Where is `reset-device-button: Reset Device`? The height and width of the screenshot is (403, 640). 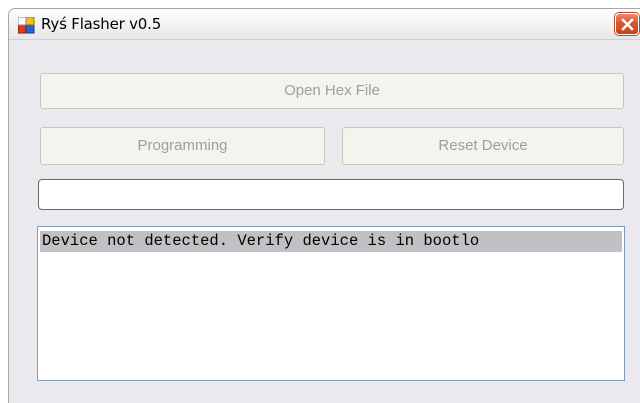
reset-device-button: Reset Device is located at coordinates (483, 146).